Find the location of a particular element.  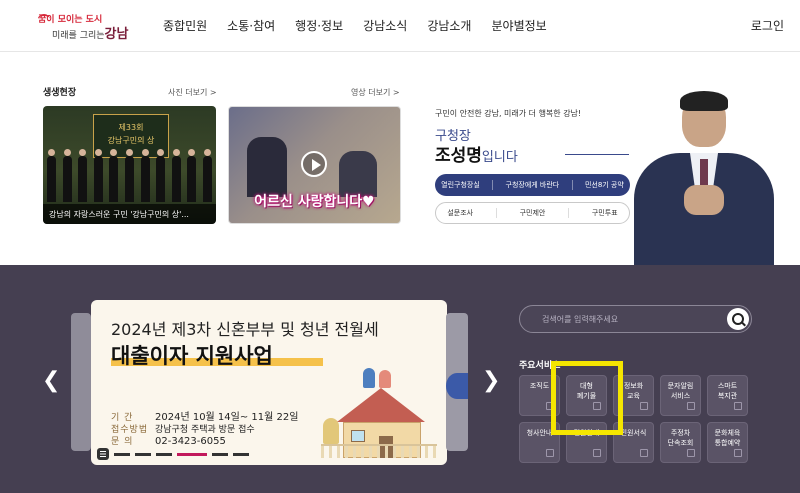

service-smart-welfare: 스마트 복지관 is located at coordinates (727, 395).